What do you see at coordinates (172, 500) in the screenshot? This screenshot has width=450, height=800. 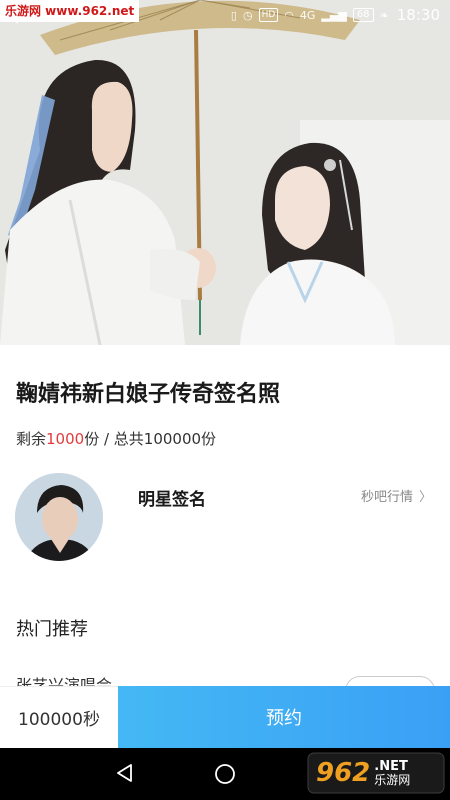 I see `seller-name: 明星签名` at bounding box center [172, 500].